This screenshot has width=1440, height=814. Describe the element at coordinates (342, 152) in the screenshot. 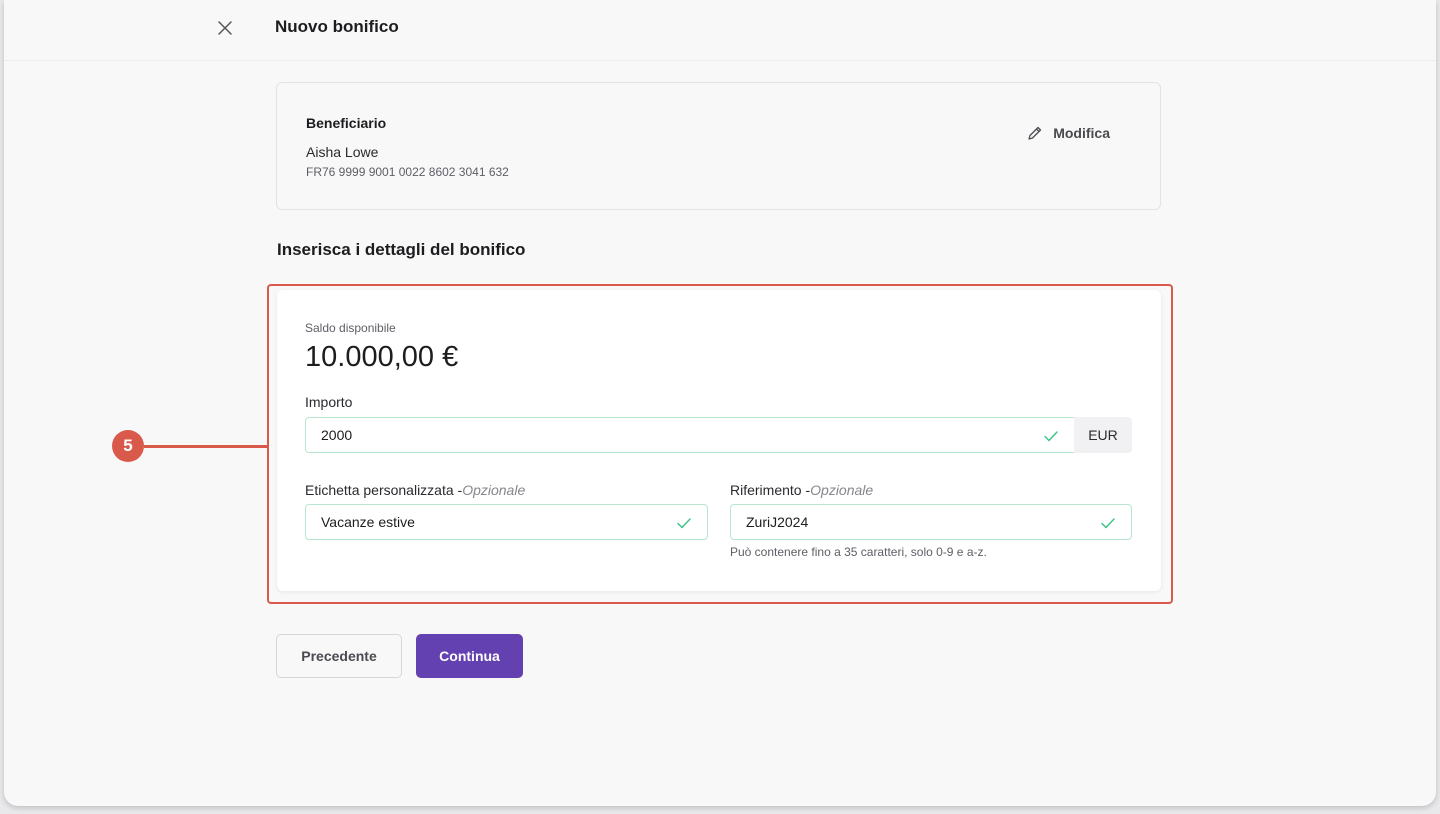

I see `beneficiary-name: Aisha Lowe` at that location.